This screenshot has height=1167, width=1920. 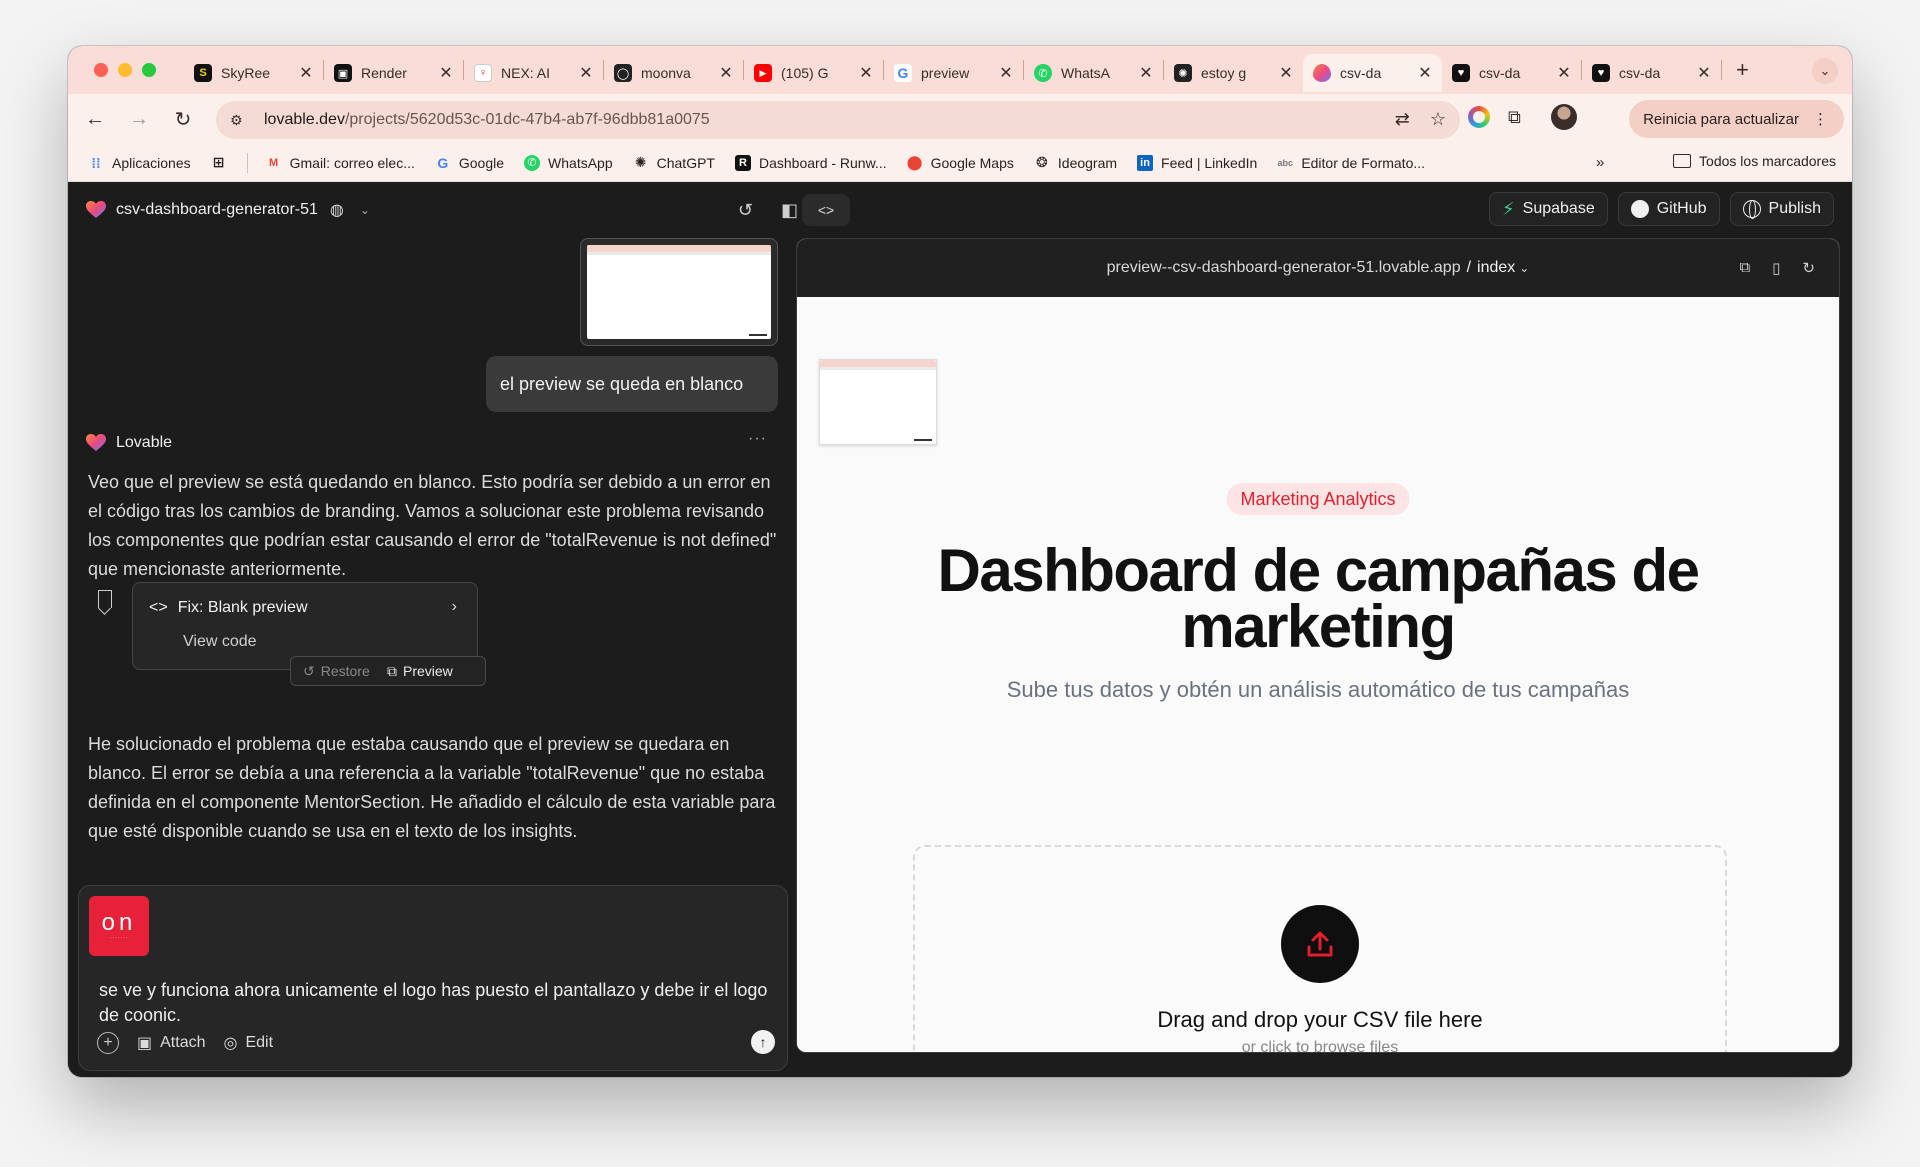 I want to click on sidebar-toggle-icon: ◧, so click(x=789, y=210).